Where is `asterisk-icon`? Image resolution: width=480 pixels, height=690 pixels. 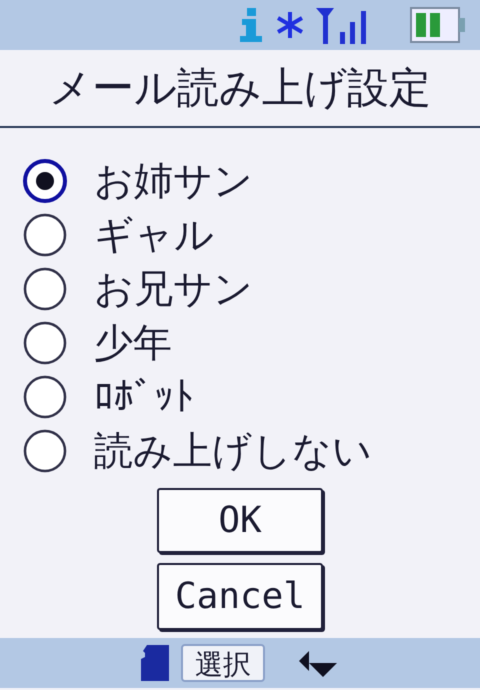 asterisk-icon is located at coordinates (290, 25).